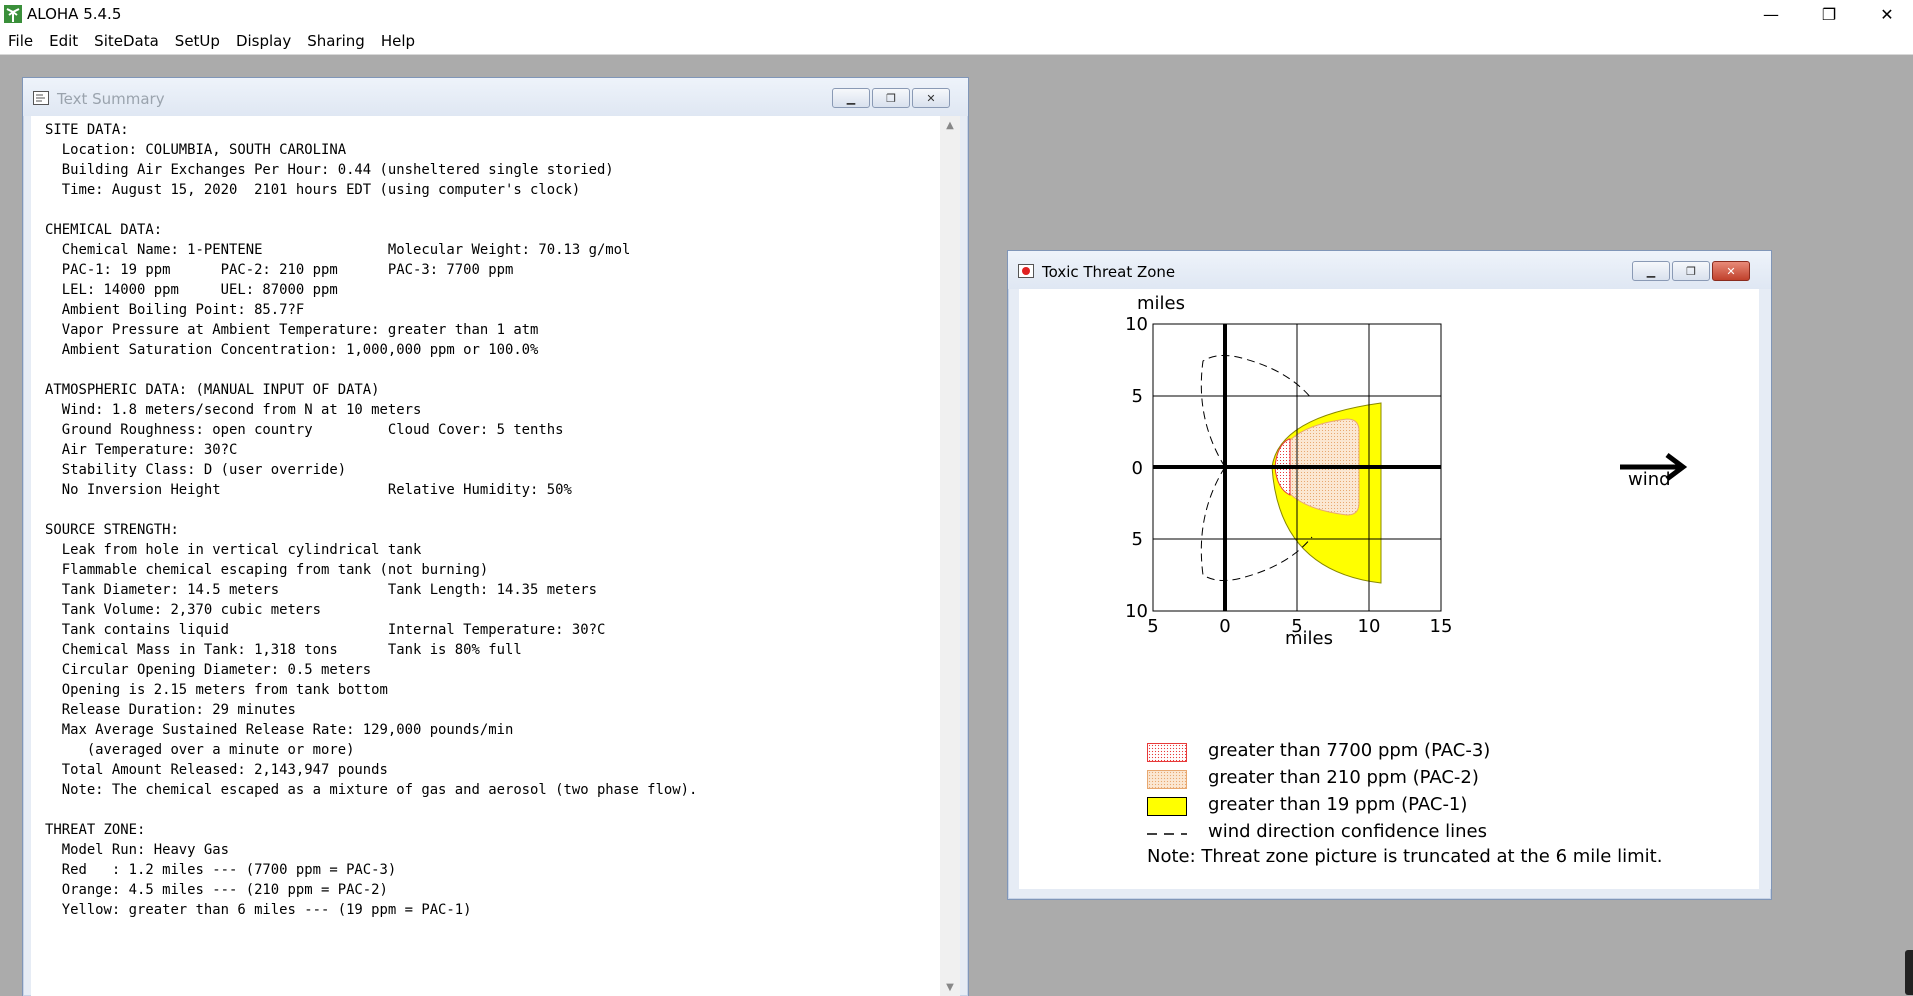 The height and width of the screenshot is (996, 1913). I want to click on x-tick-label: 10, so click(1369, 626).